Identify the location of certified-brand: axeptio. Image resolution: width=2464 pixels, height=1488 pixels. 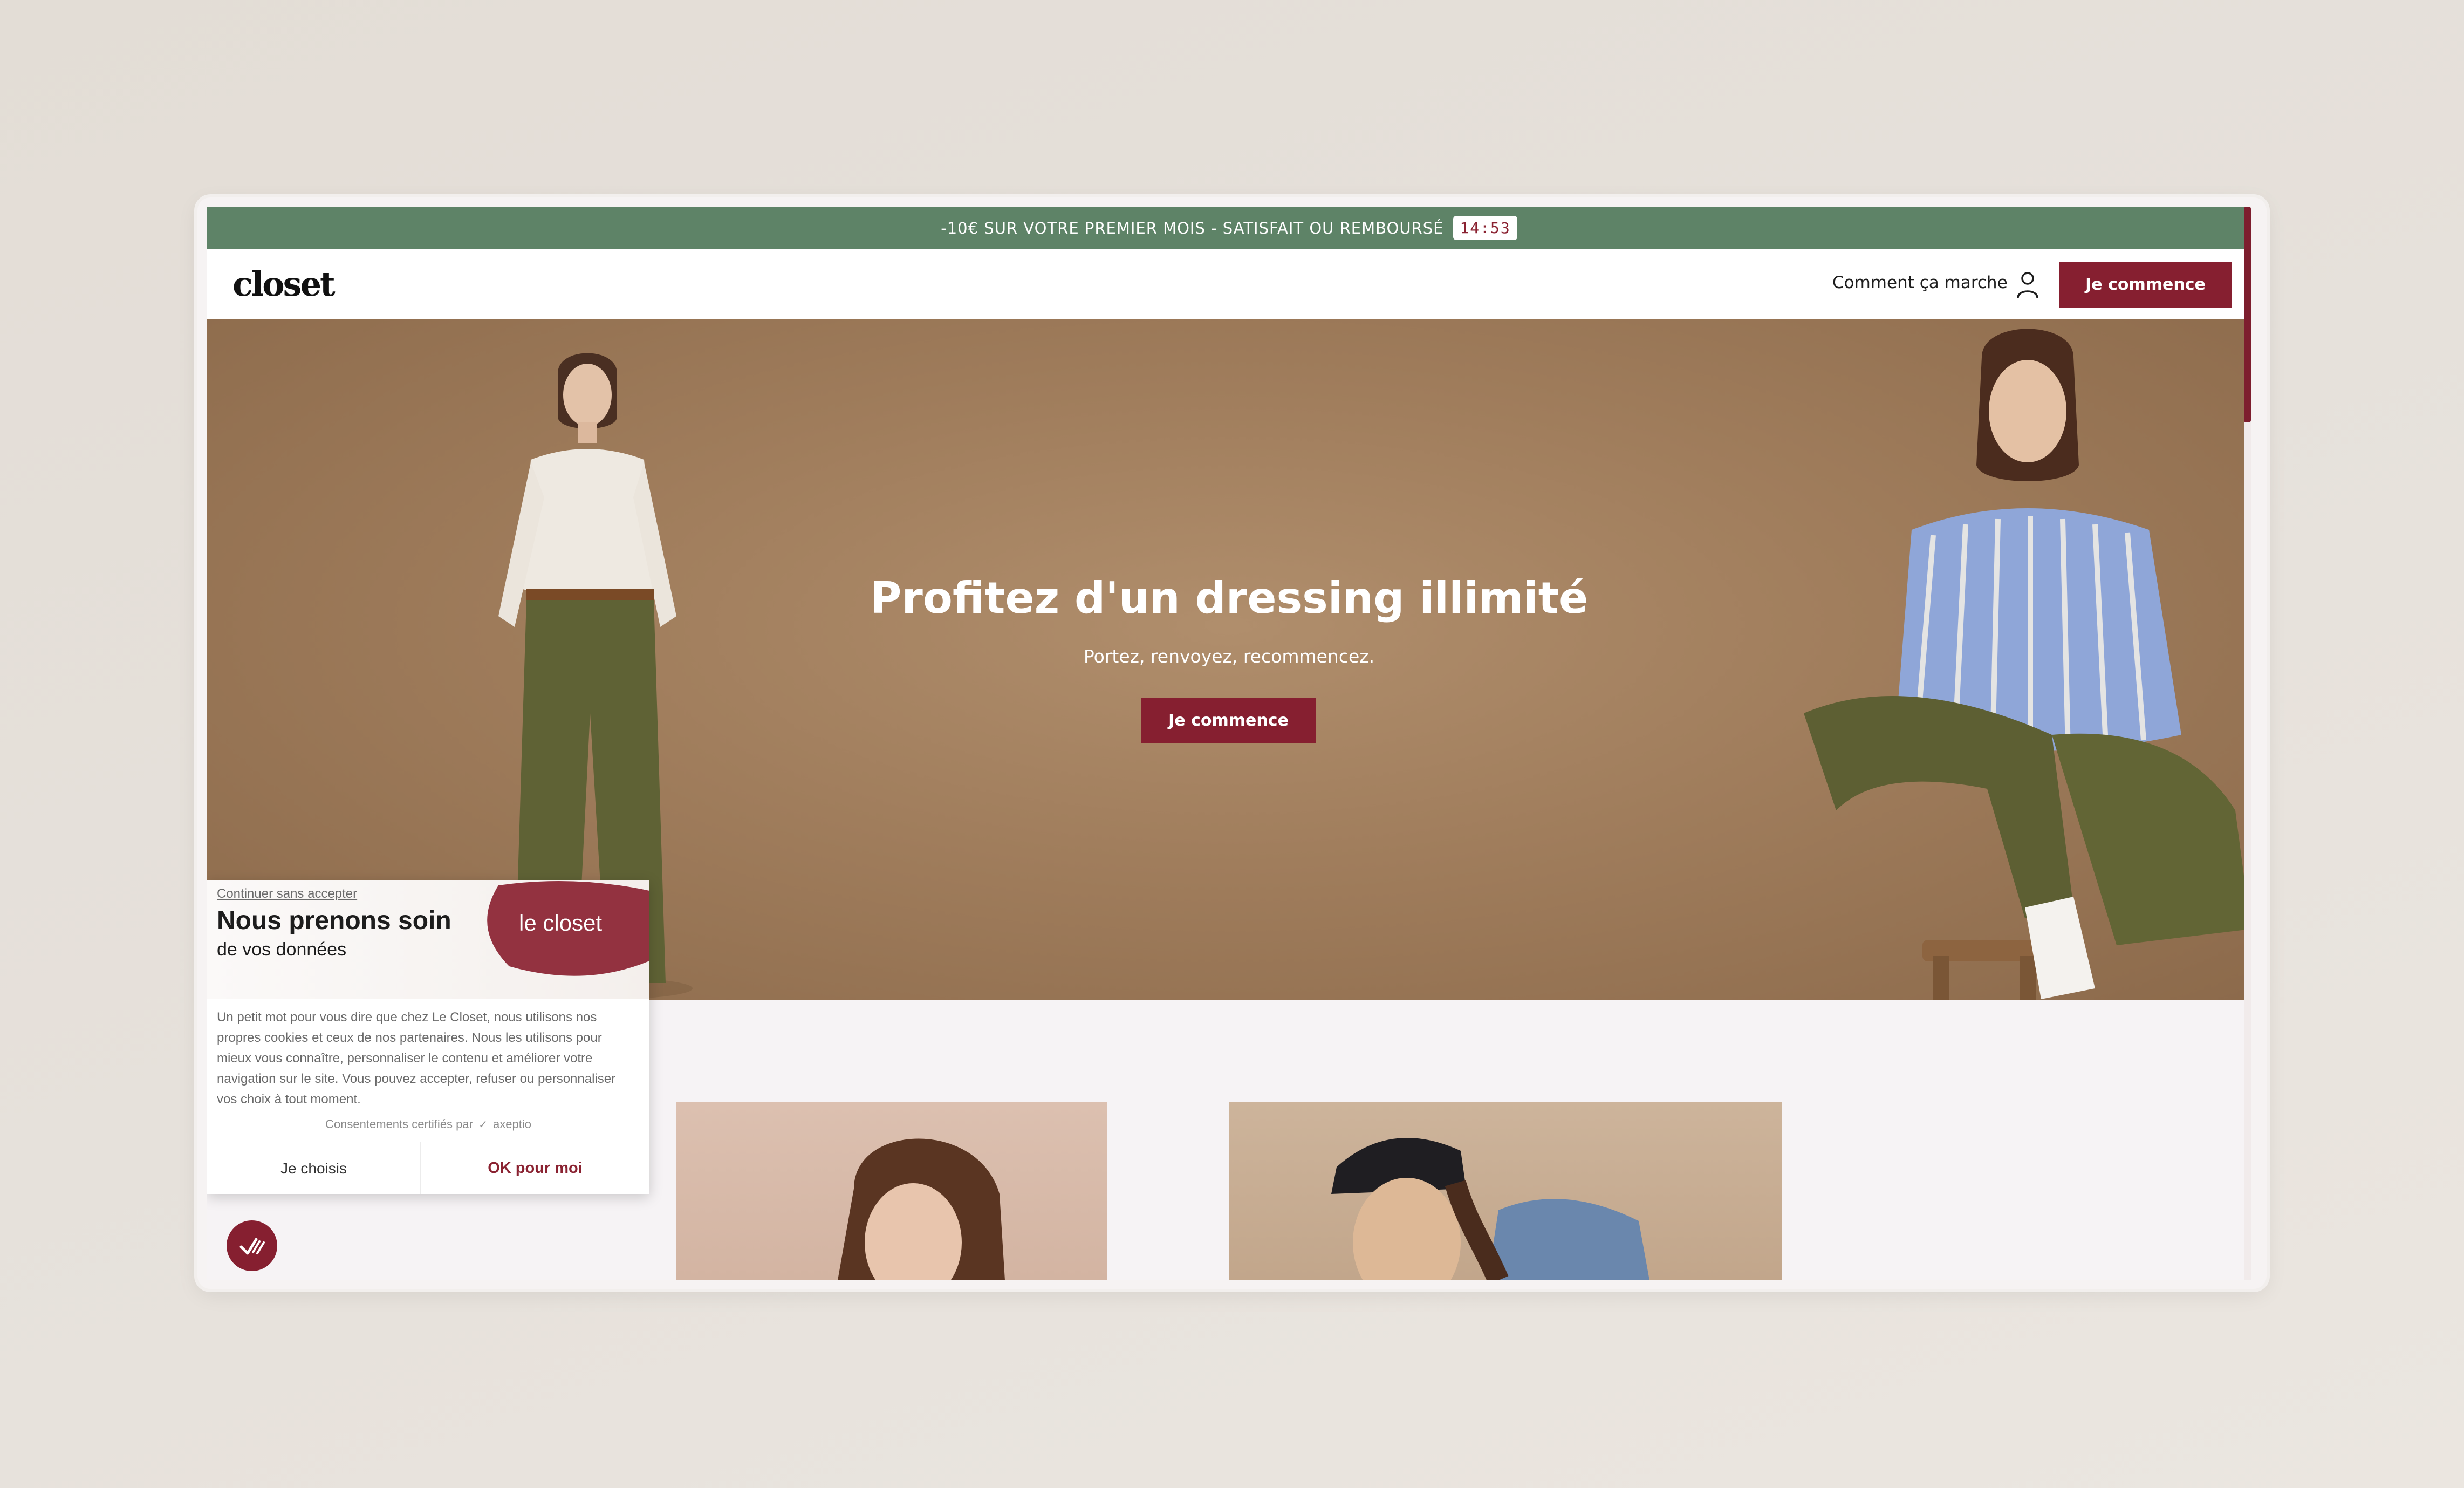
(511, 1124).